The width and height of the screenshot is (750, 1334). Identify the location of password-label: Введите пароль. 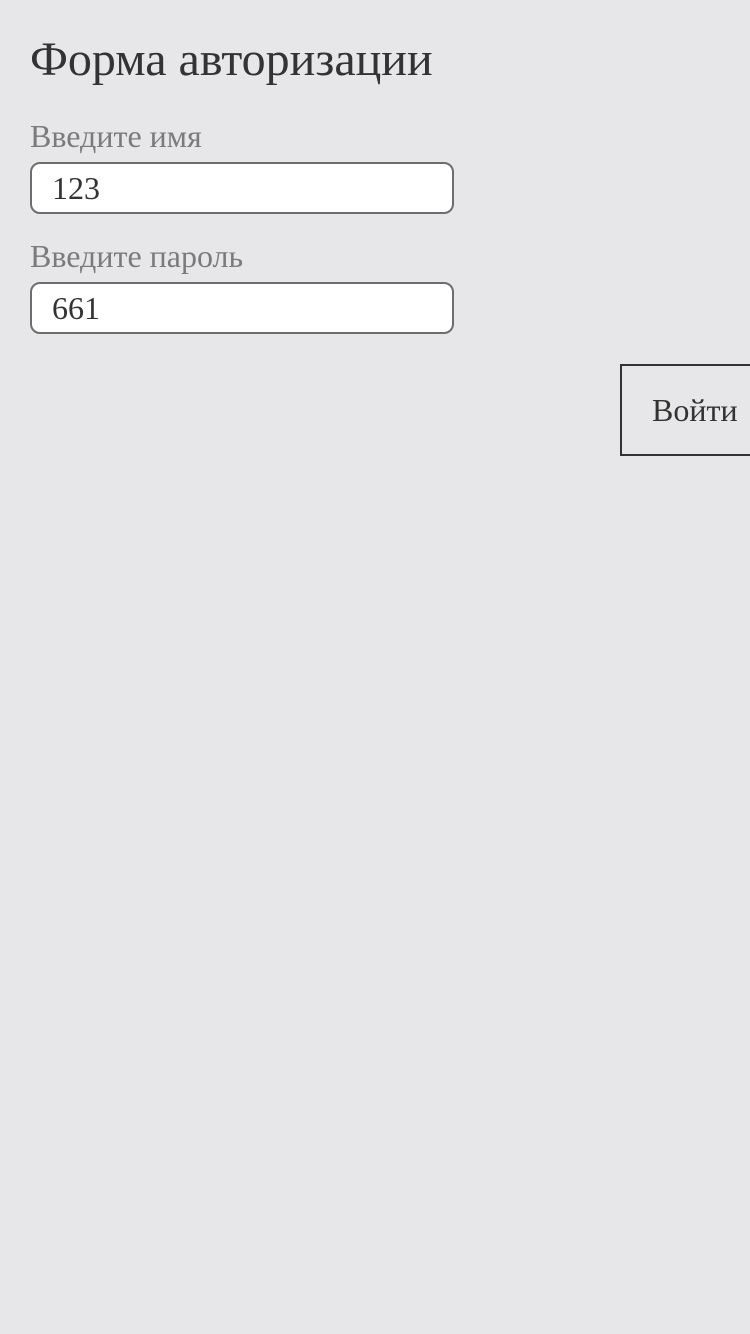
(137, 256).